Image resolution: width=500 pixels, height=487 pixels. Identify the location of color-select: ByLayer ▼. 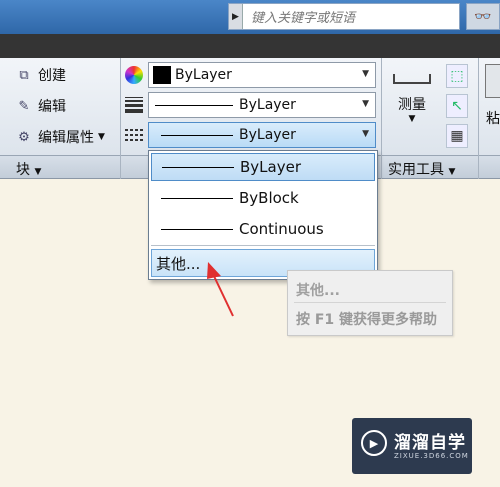
(262, 75).